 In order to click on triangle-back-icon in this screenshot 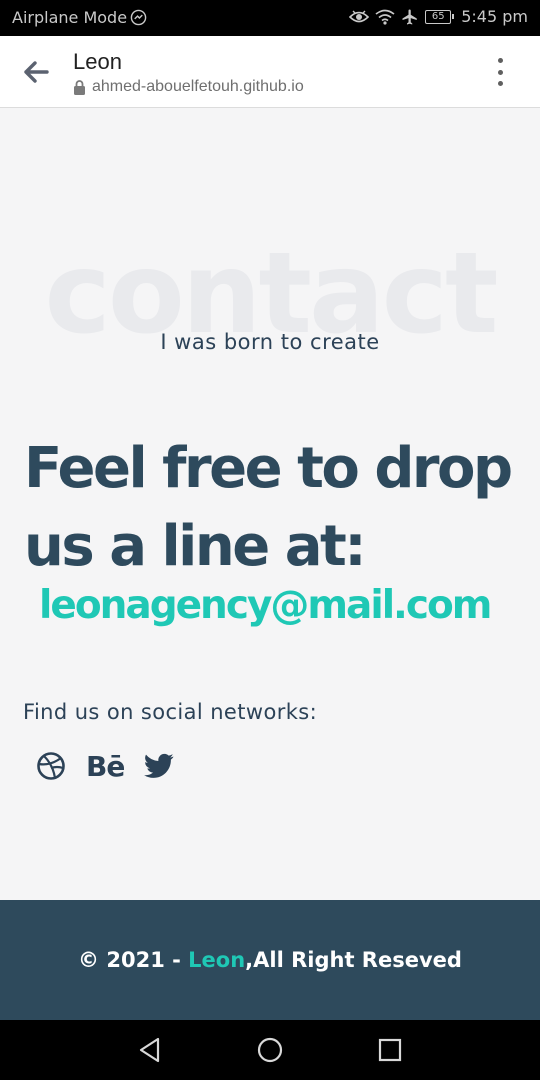, I will do `click(149, 1050)`.